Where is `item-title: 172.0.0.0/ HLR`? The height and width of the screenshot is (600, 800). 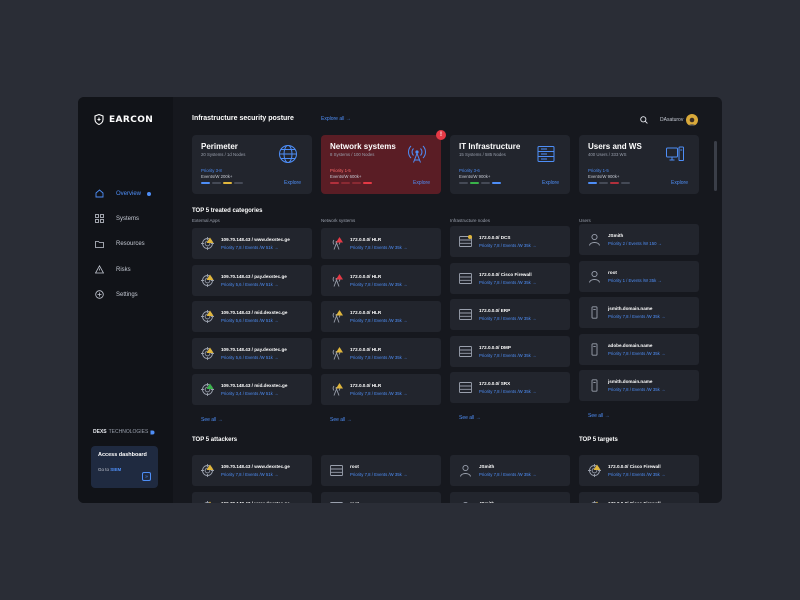 item-title: 172.0.0.0/ HLR is located at coordinates (366, 385).